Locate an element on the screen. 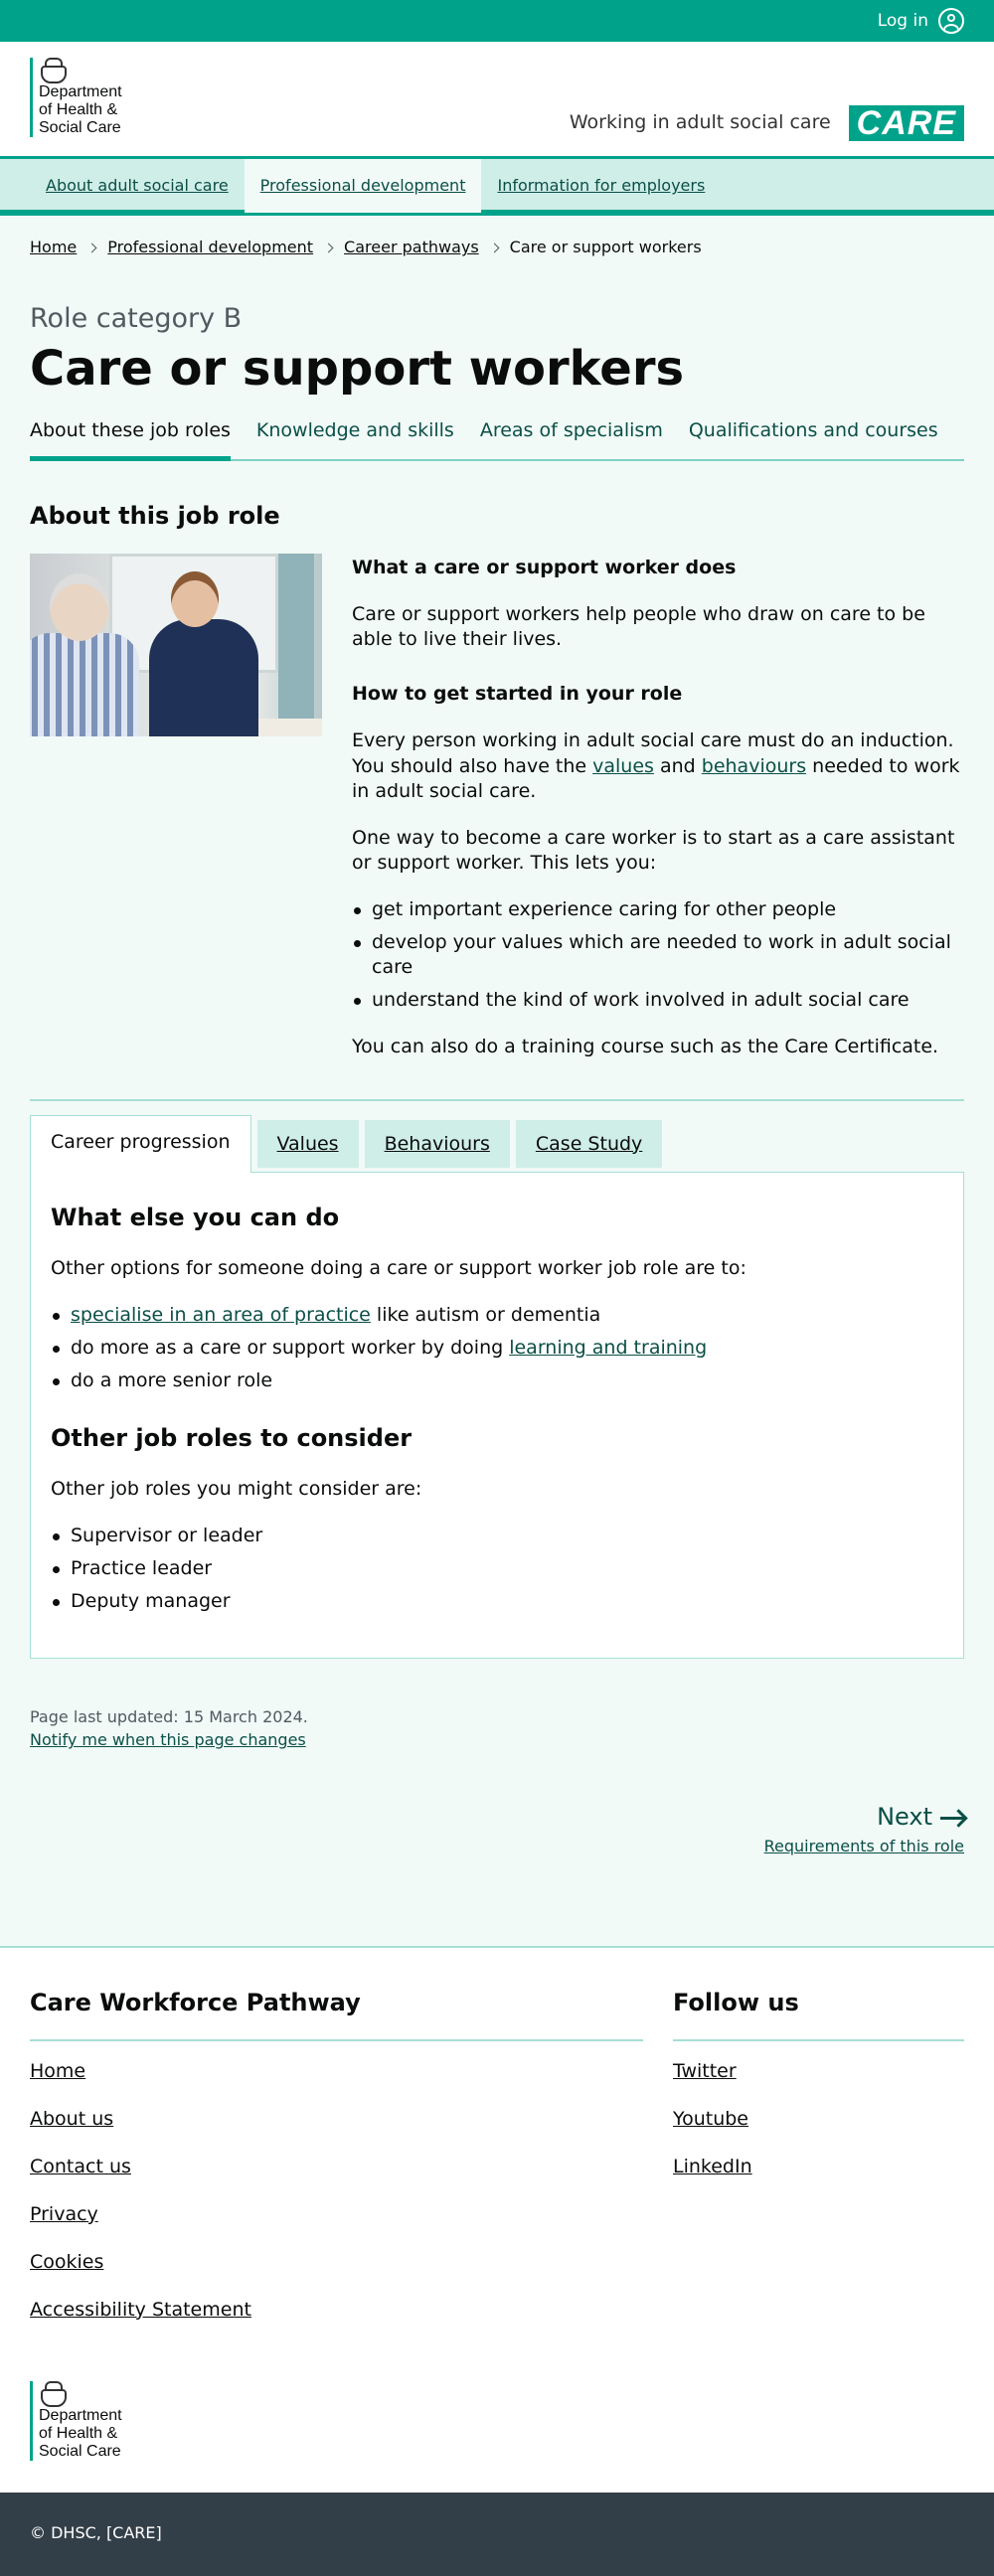 This screenshot has height=2576, width=994. next-page-nav: Next Requirements of this role is located at coordinates (497, 1829).